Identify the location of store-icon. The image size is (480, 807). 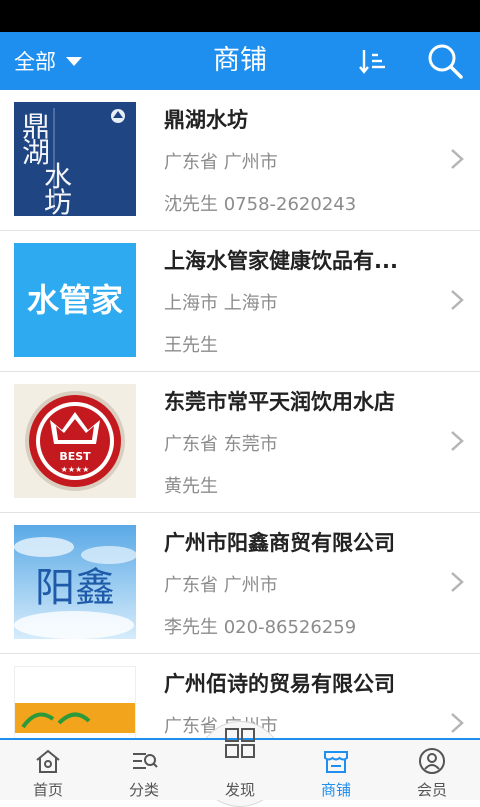
(336, 762).